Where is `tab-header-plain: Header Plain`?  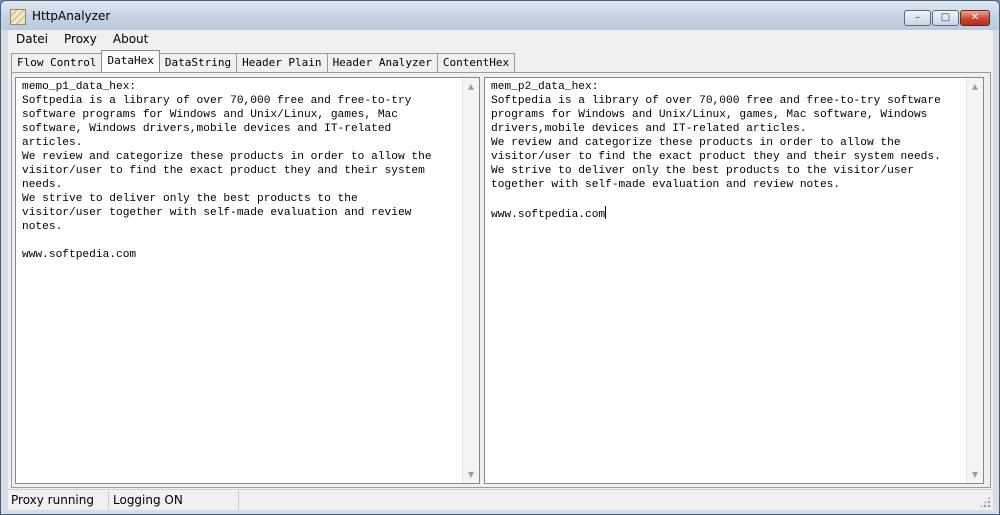 tab-header-plain: Header Plain is located at coordinates (282, 62).